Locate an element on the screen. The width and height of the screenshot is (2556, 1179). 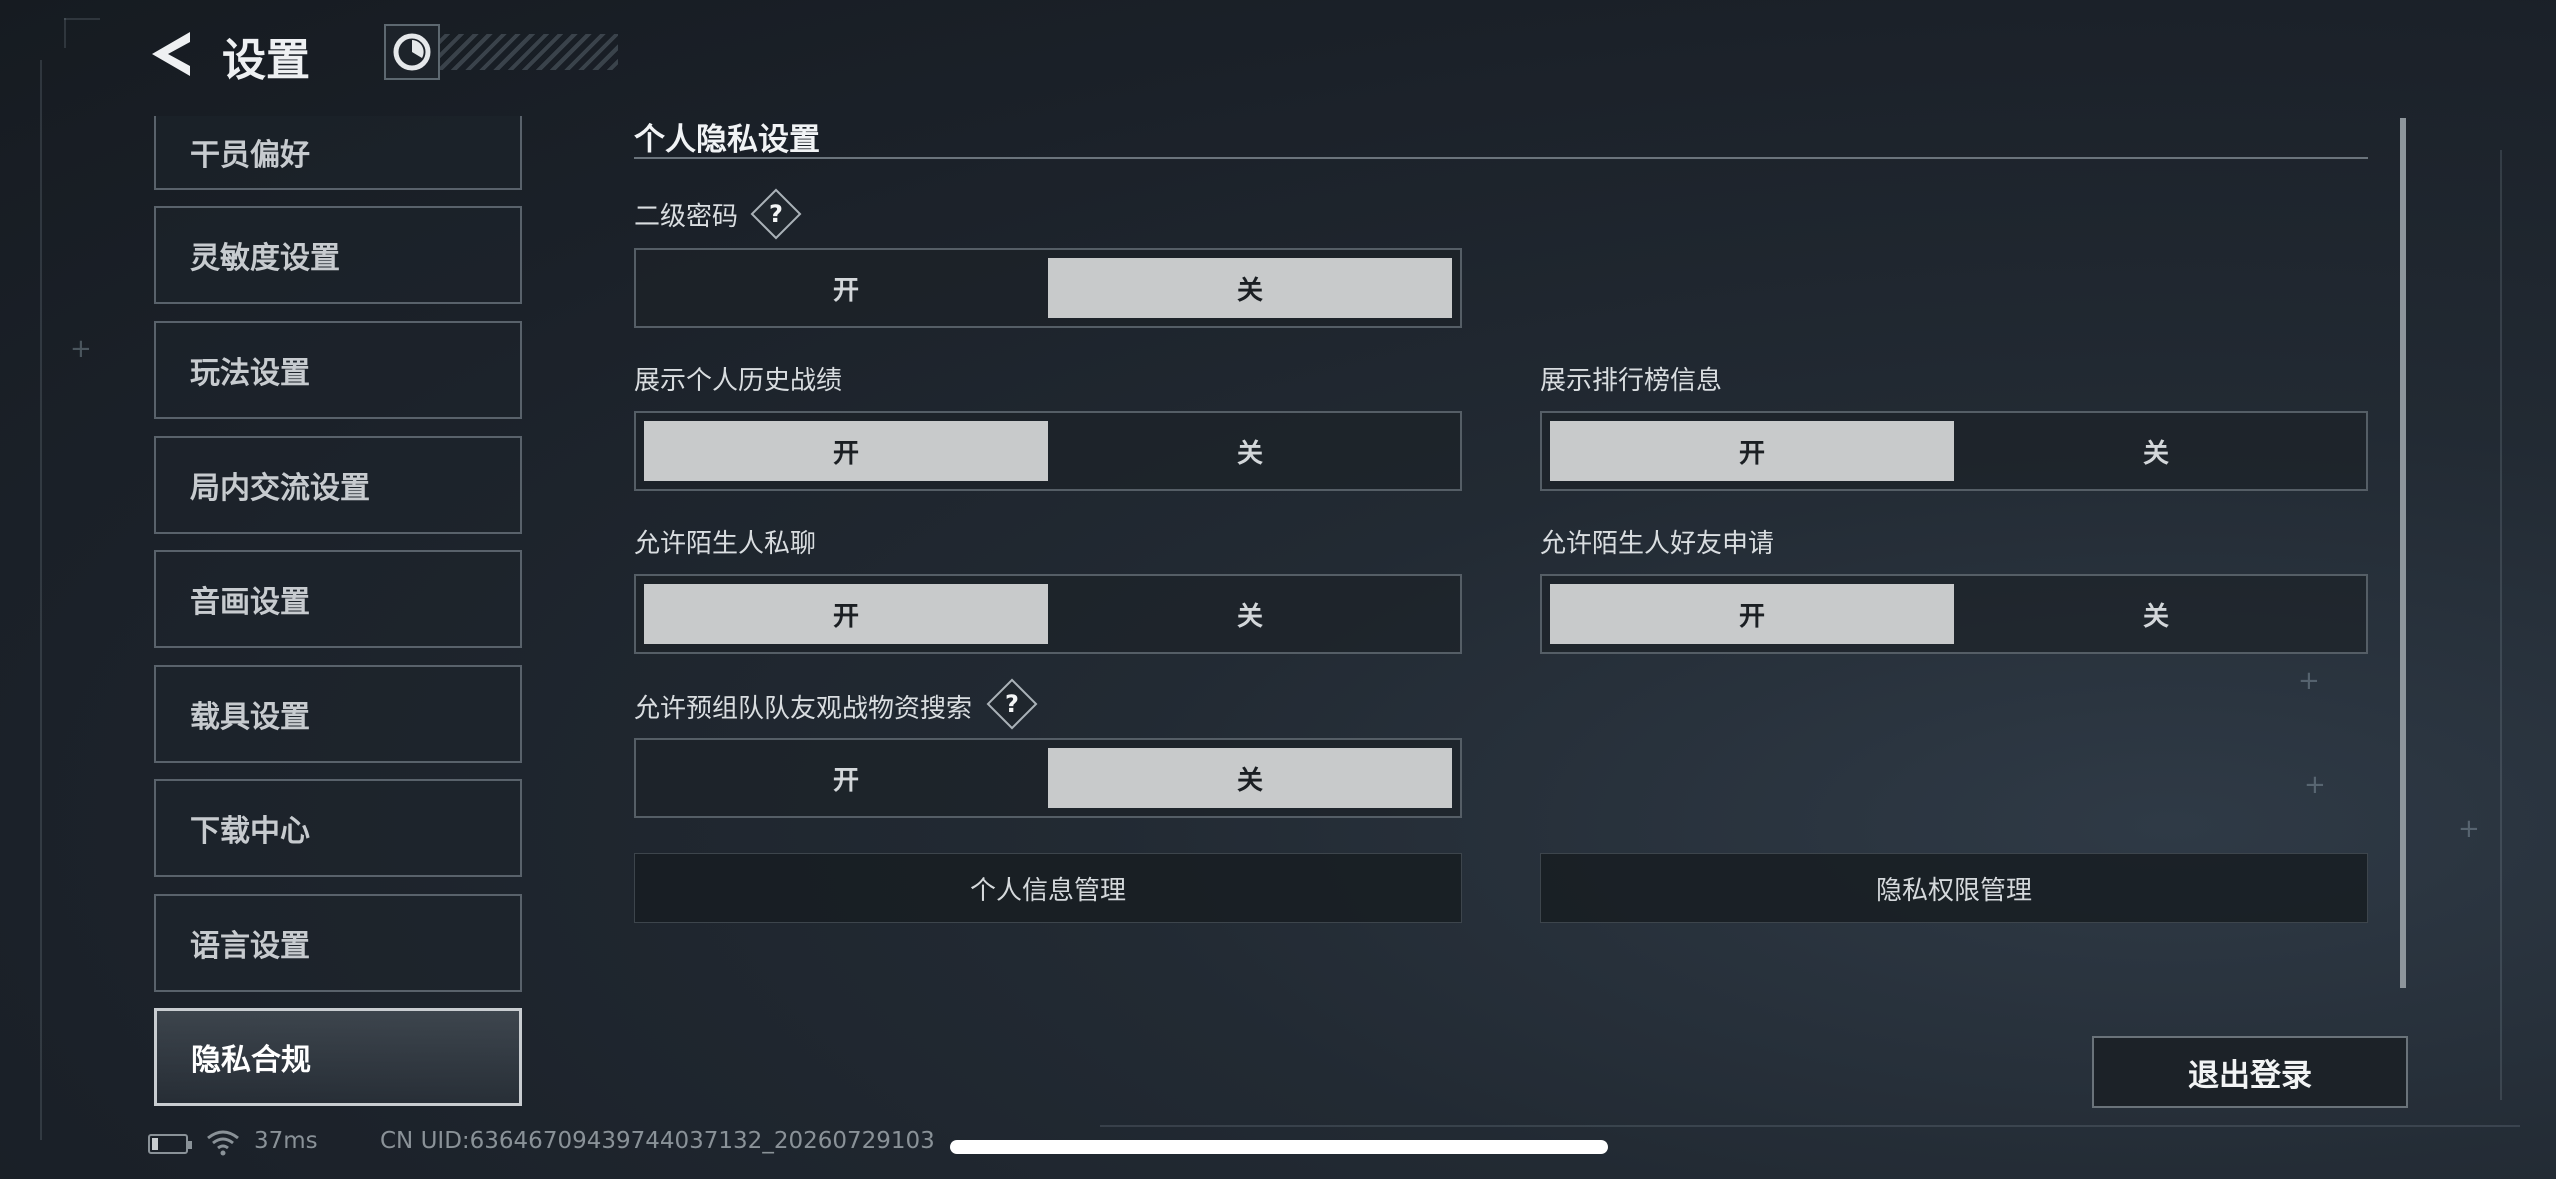
ping-text: 37ms is located at coordinates (286, 1141).